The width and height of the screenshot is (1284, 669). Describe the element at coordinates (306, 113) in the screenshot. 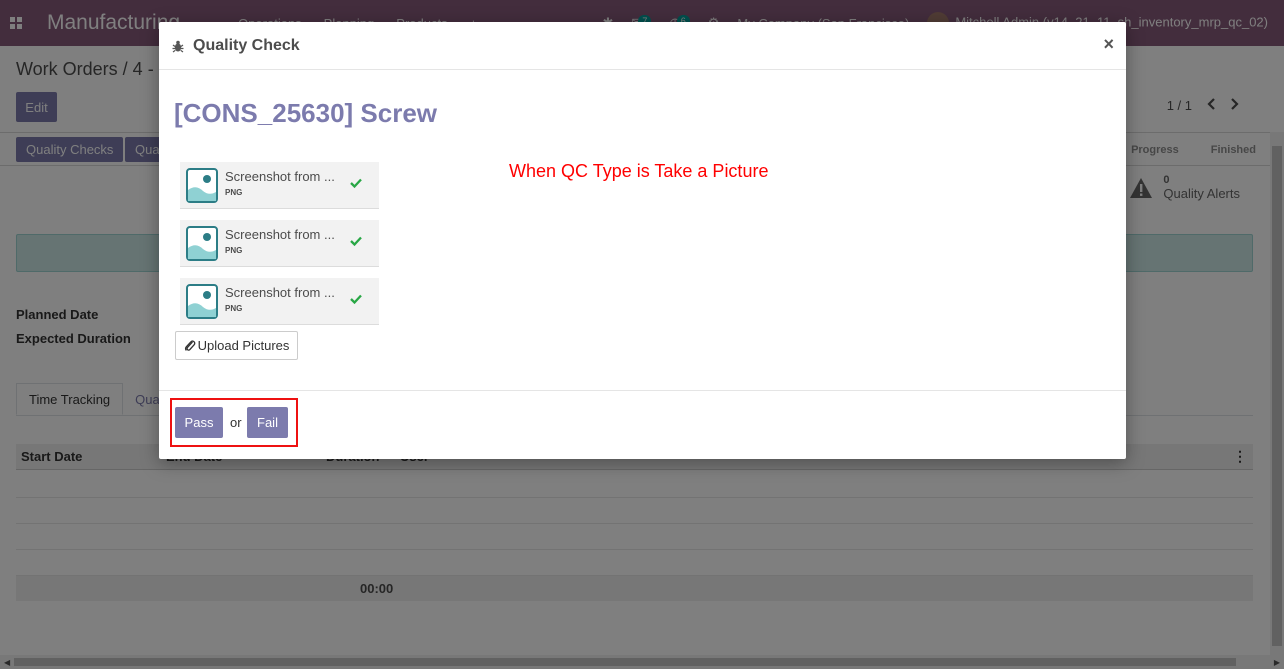

I see `product-title: [CONS_25630] Screw` at that location.